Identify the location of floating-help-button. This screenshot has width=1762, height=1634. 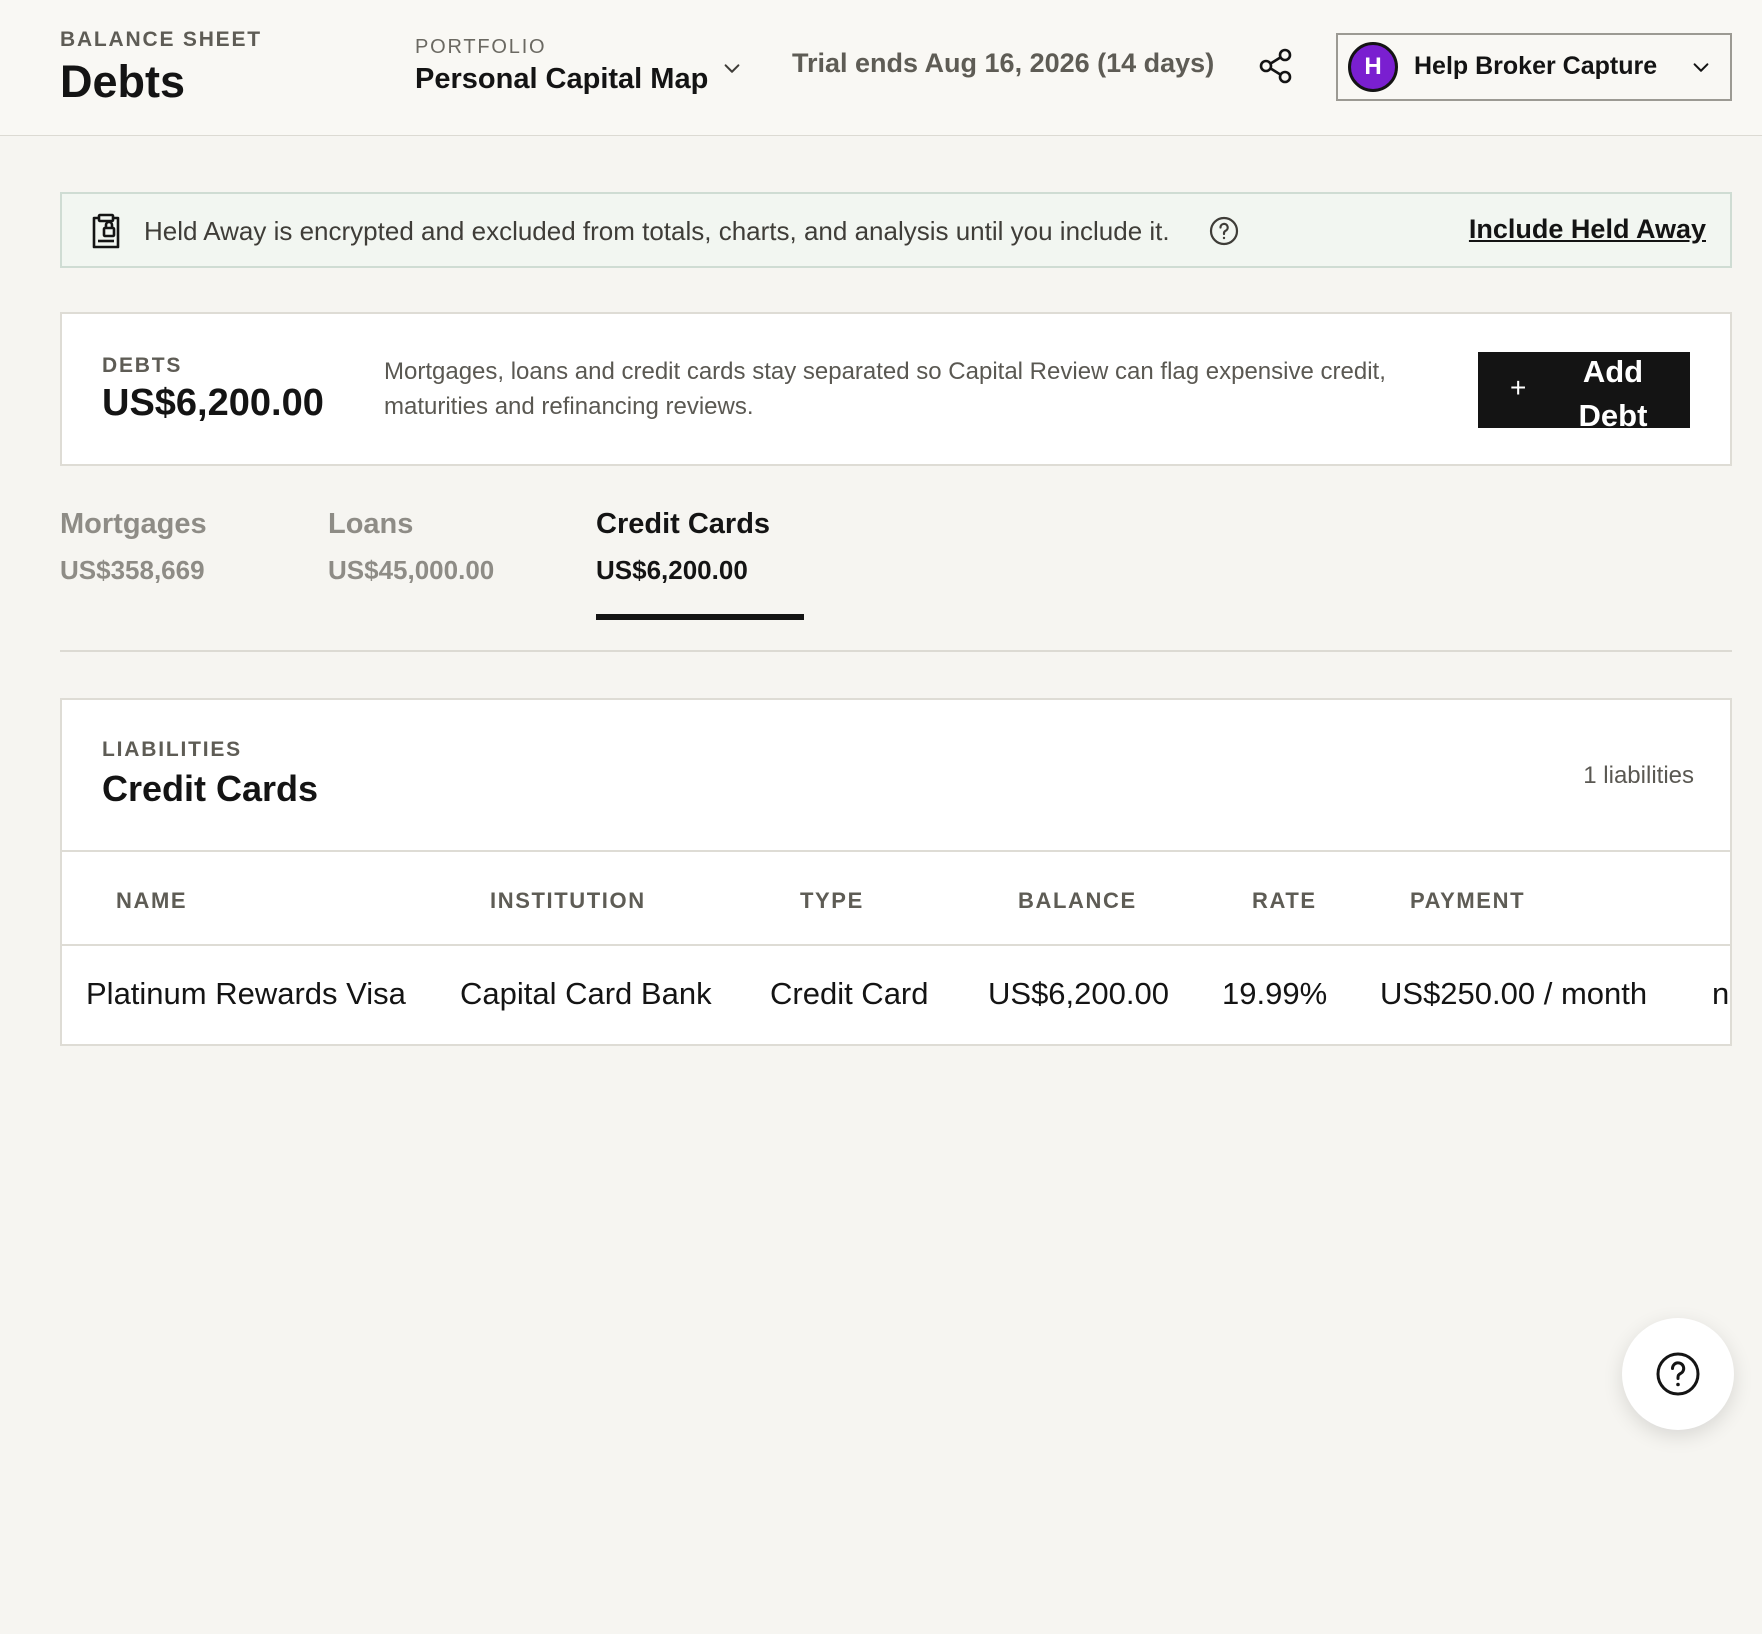
(1678, 1374).